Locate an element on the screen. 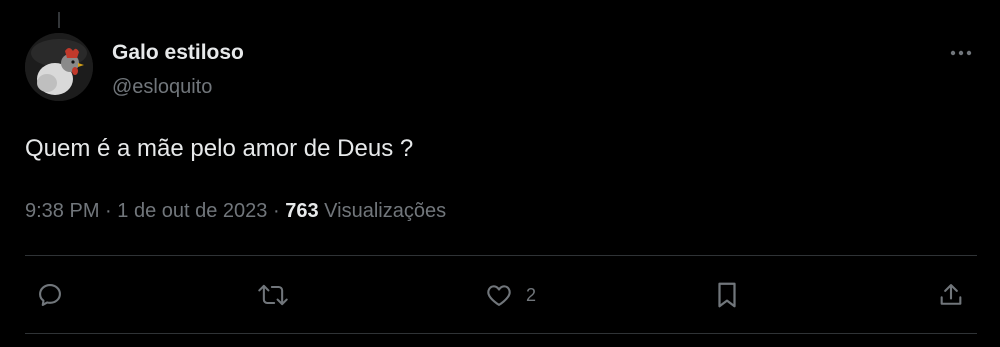 The height and width of the screenshot is (347, 1000). user-handle: @esloquito is located at coordinates (162, 87).